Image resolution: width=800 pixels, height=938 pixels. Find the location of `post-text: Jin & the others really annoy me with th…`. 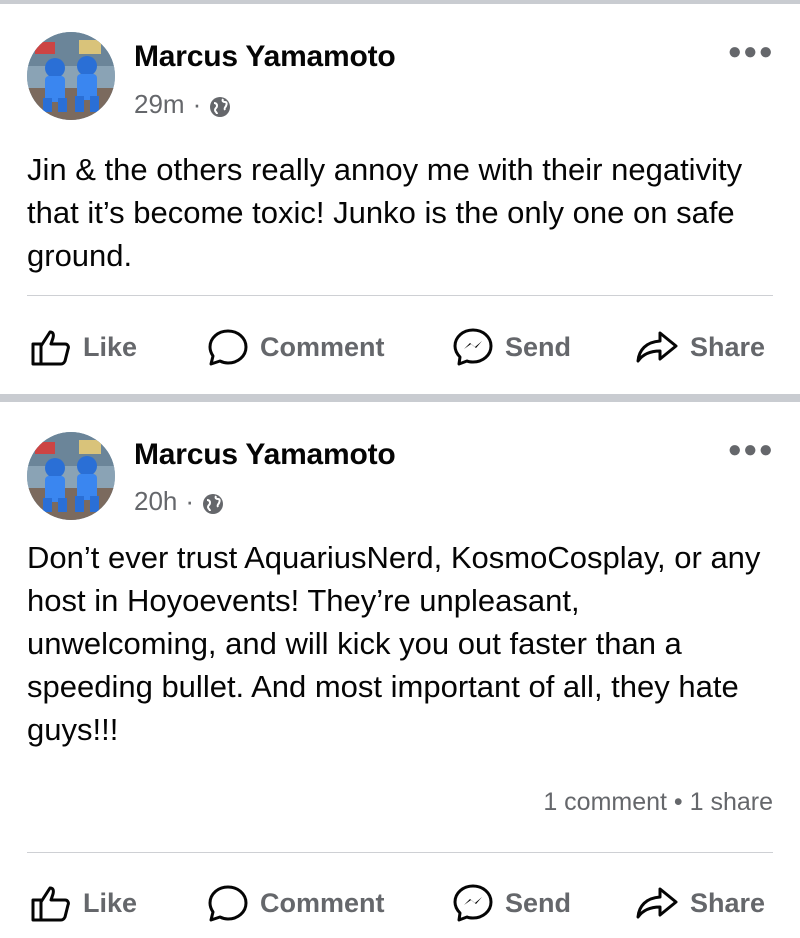

post-text: Jin & the others really annoy me with th… is located at coordinates (385, 212).